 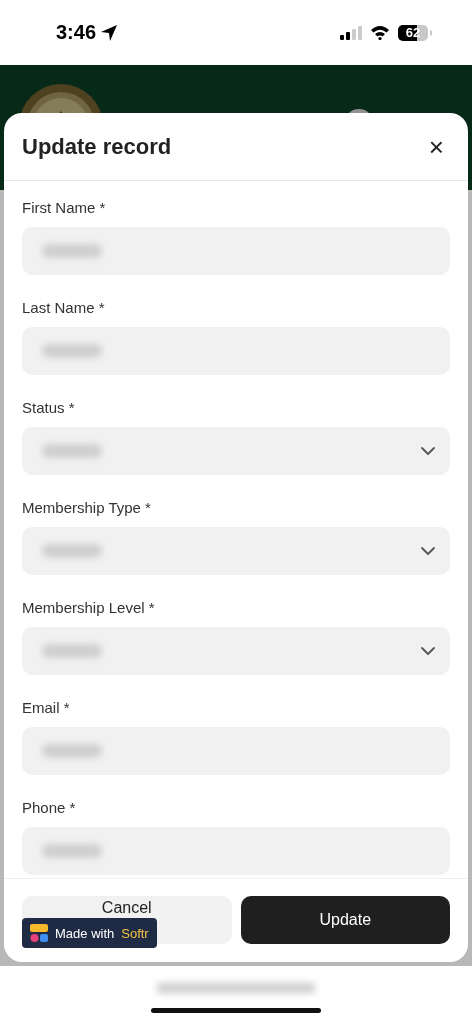 What do you see at coordinates (64, 307) in the screenshot?
I see `field-label: Last Name *` at bounding box center [64, 307].